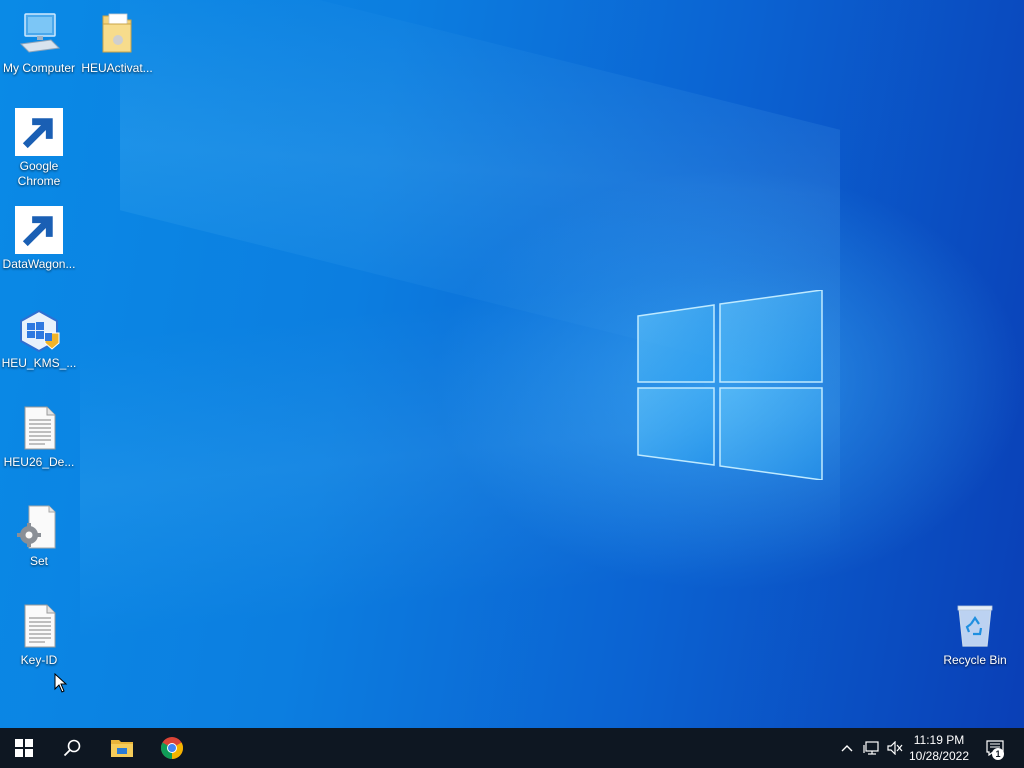  I want to click on volume-muted-icon, so click(895, 748).